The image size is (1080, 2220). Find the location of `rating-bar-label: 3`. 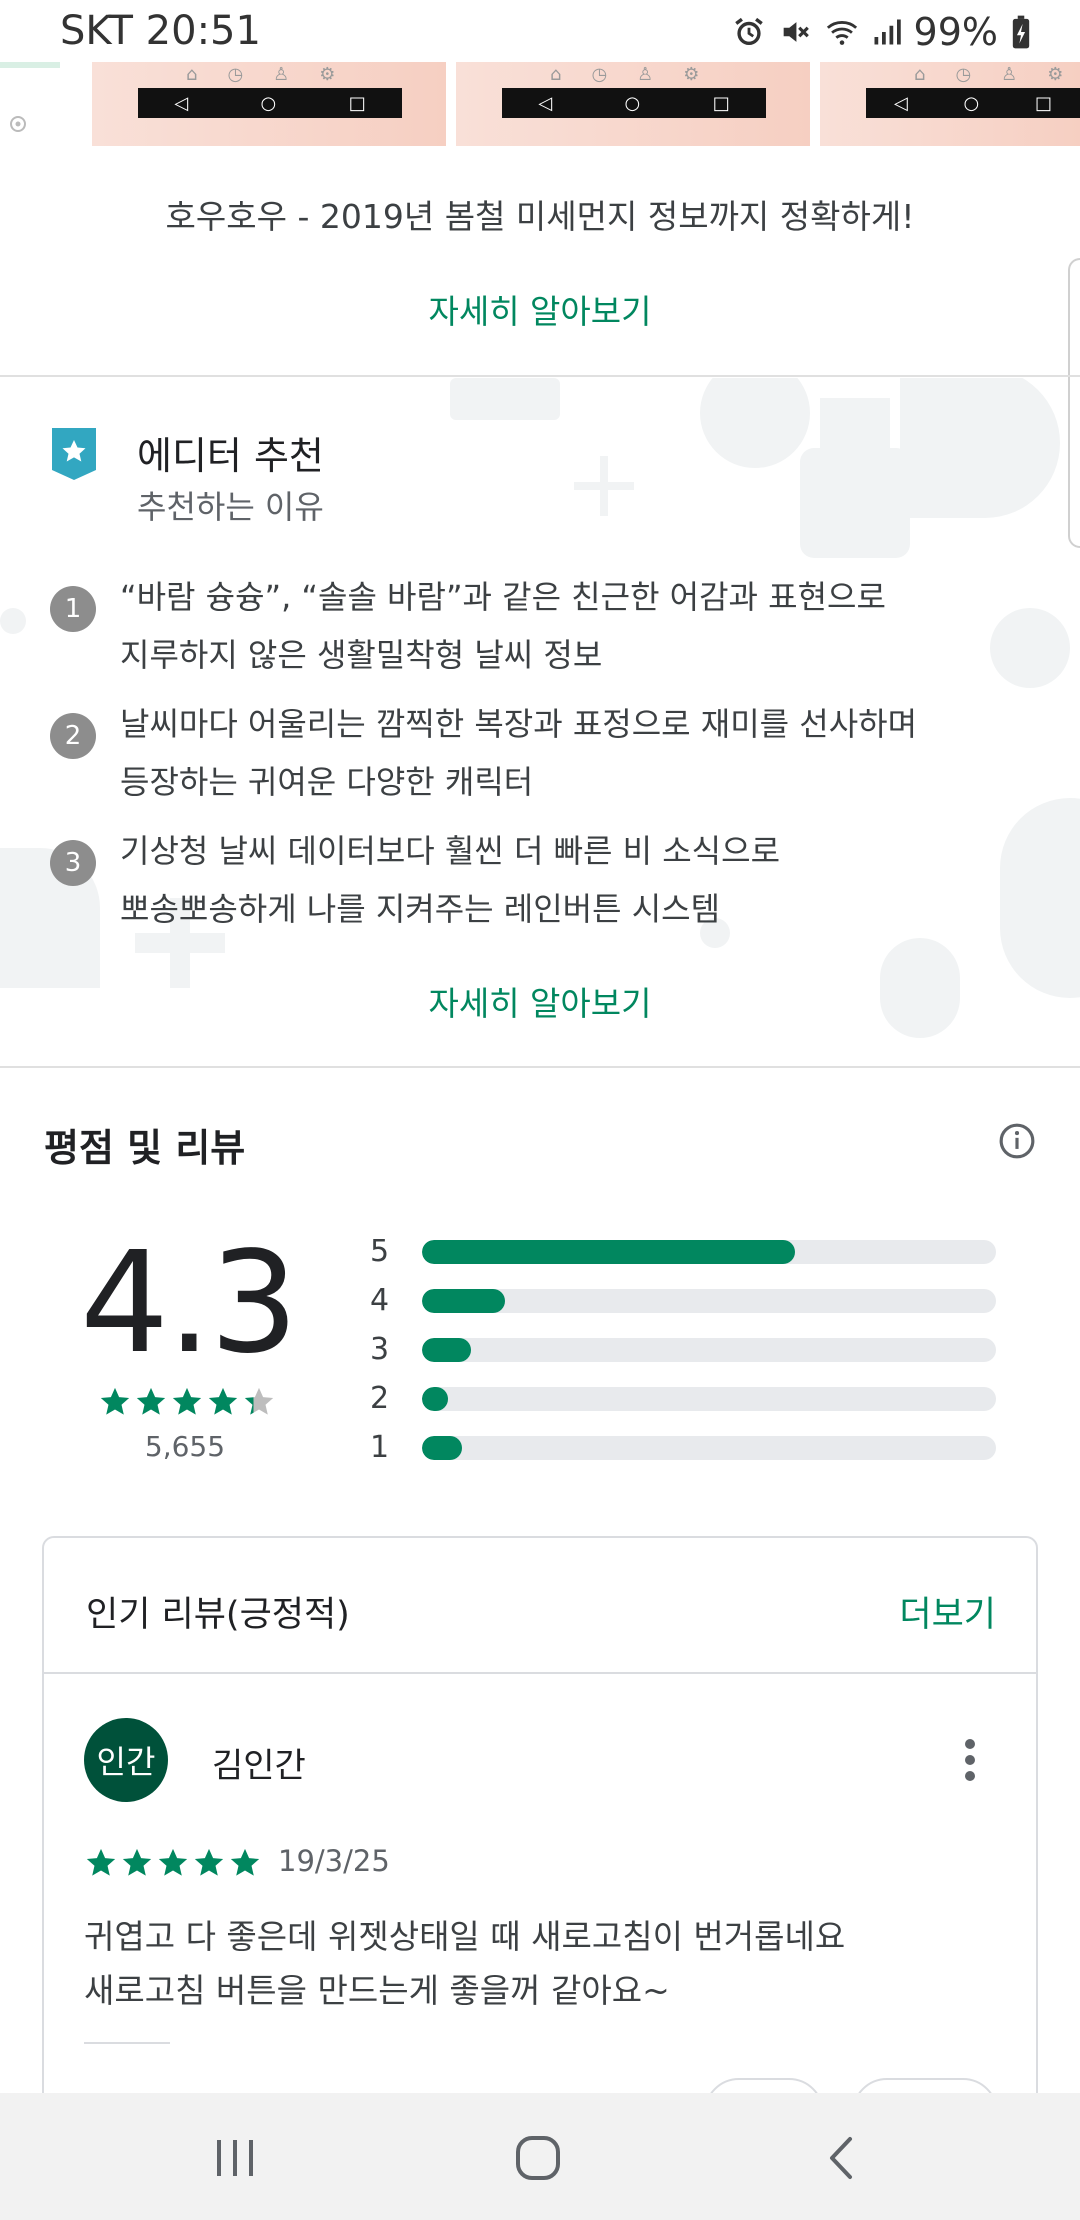

rating-bar-label: 3 is located at coordinates (380, 1349).